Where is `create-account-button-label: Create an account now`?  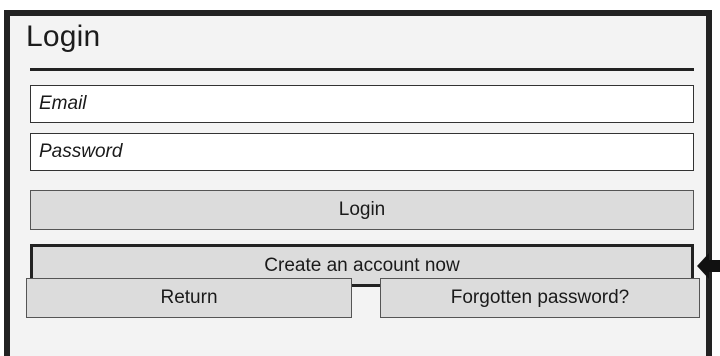 create-account-button-label: Create an account now is located at coordinates (362, 265).